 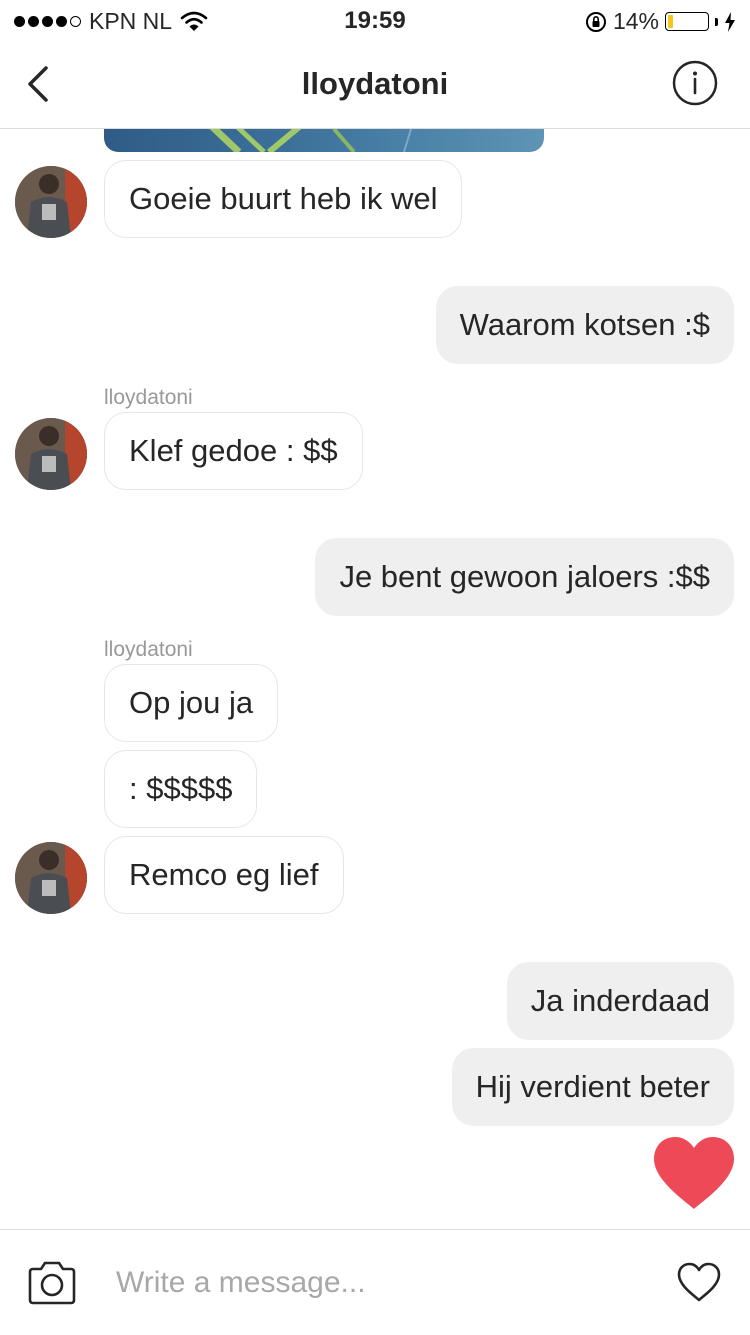 What do you see at coordinates (620, 1001) in the screenshot?
I see `message-bubble-outgoing: Ja inderdaad` at bounding box center [620, 1001].